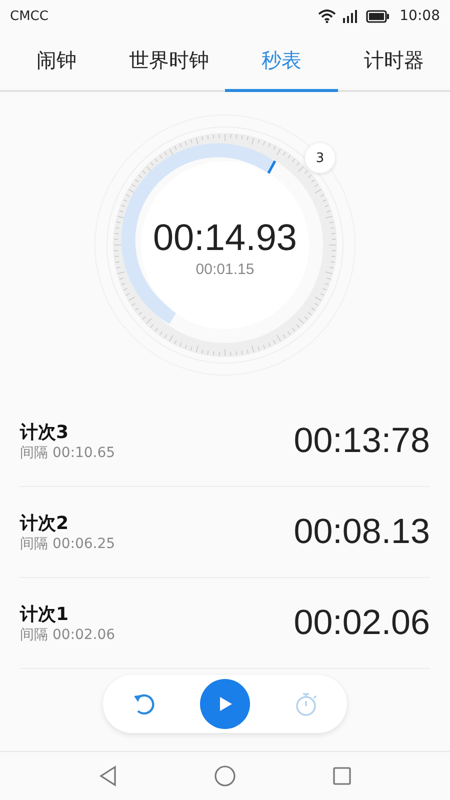 The image size is (450, 800). What do you see at coordinates (45, 432) in the screenshot?
I see `lap-name: 计次3` at bounding box center [45, 432].